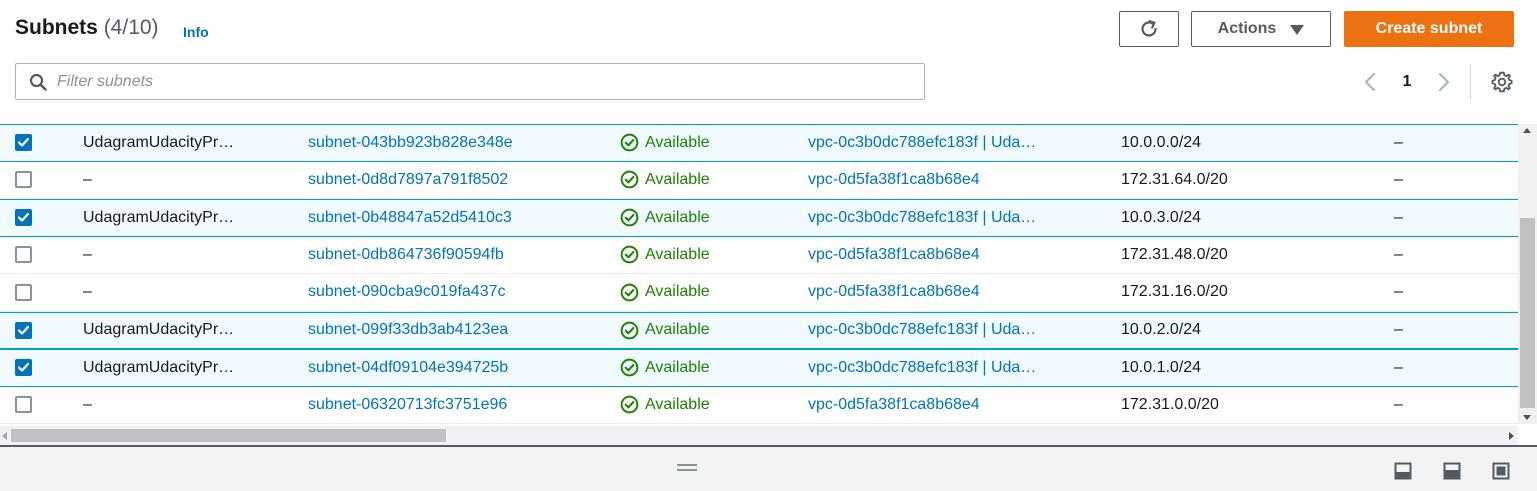 The height and width of the screenshot is (491, 1537). What do you see at coordinates (458, 292) in the screenshot?
I see `subnet-id-link: subnet-090cba9c019fa437c` at bounding box center [458, 292].